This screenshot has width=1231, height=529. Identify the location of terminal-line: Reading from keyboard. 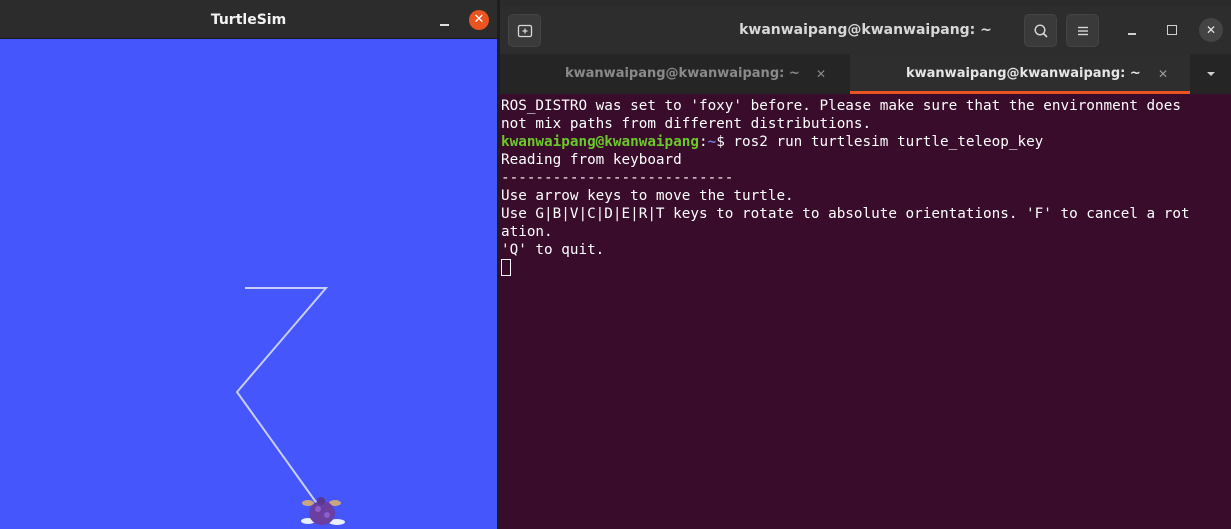
(591, 160).